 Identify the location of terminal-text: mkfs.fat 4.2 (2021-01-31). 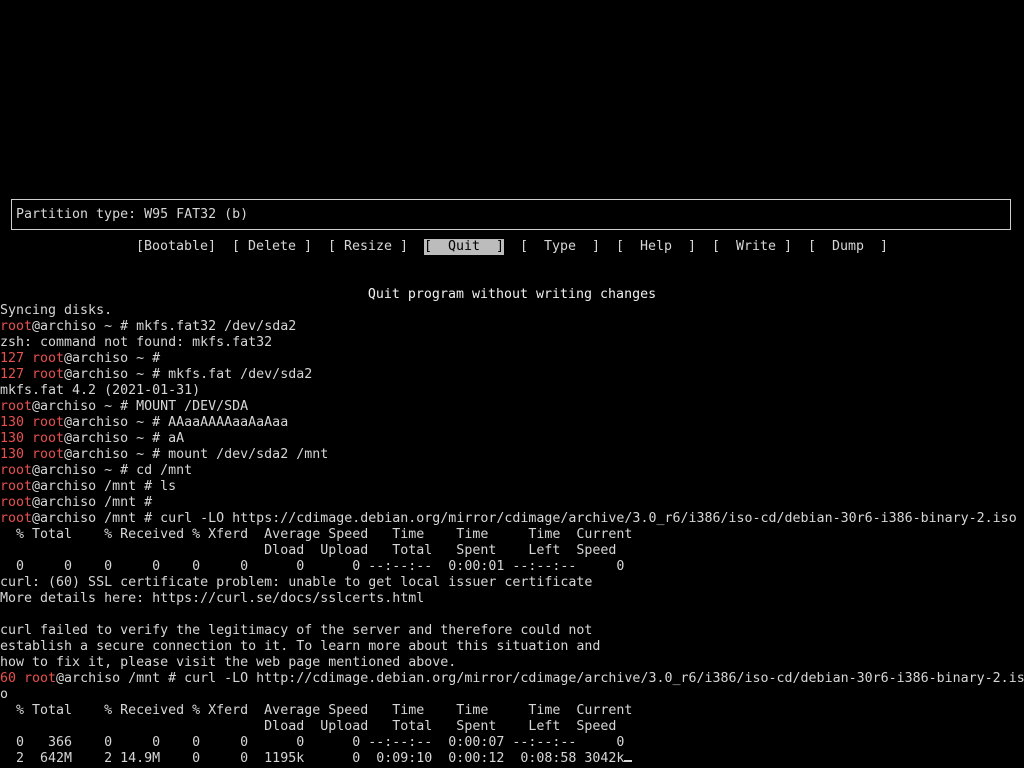
(100, 390).